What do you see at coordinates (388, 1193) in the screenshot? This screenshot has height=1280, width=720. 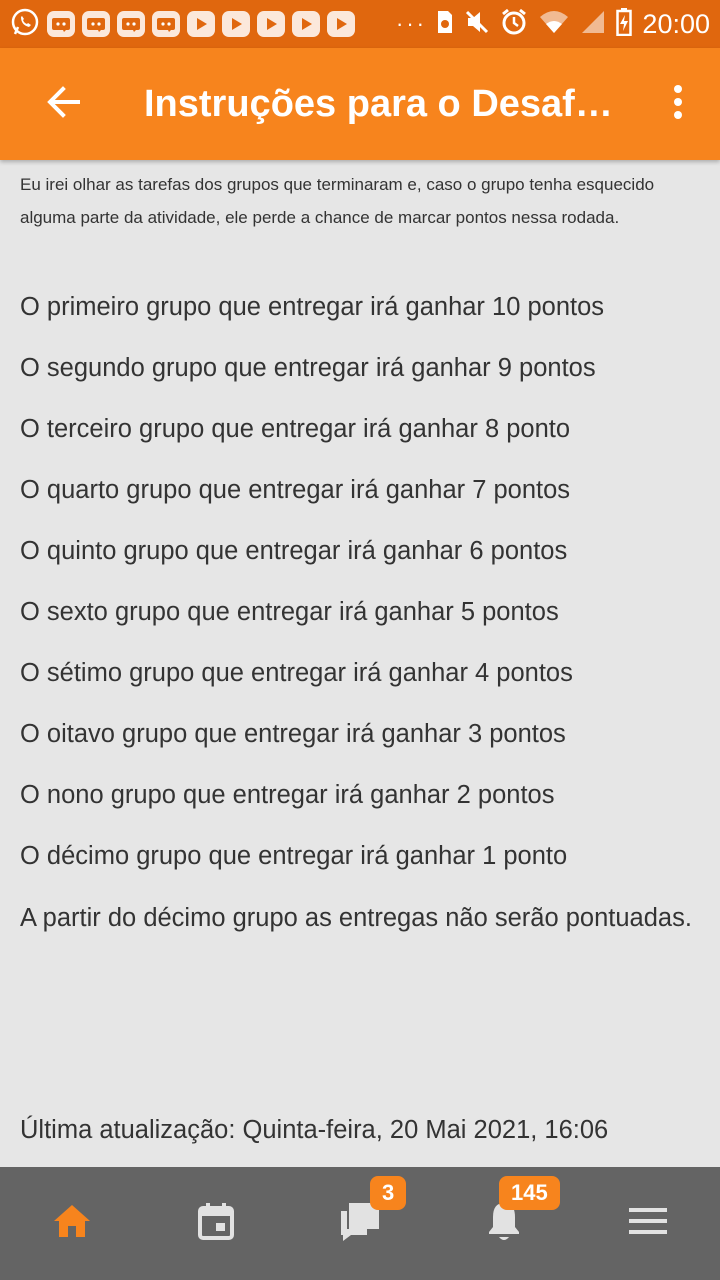 I see `messages-badge: 3` at bounding box center [388, 1193].